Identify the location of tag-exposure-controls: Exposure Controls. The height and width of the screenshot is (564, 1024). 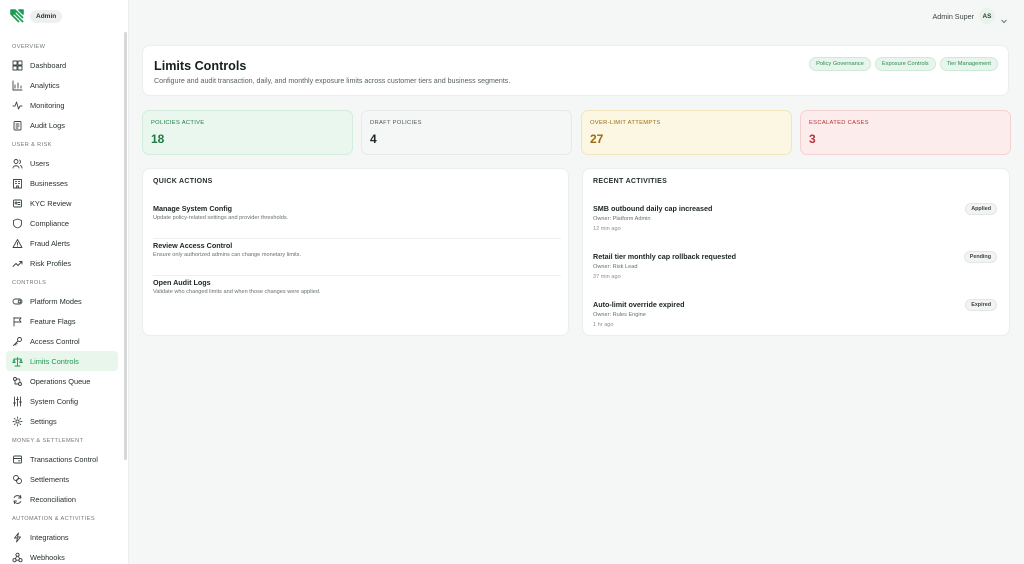
(905, 64).